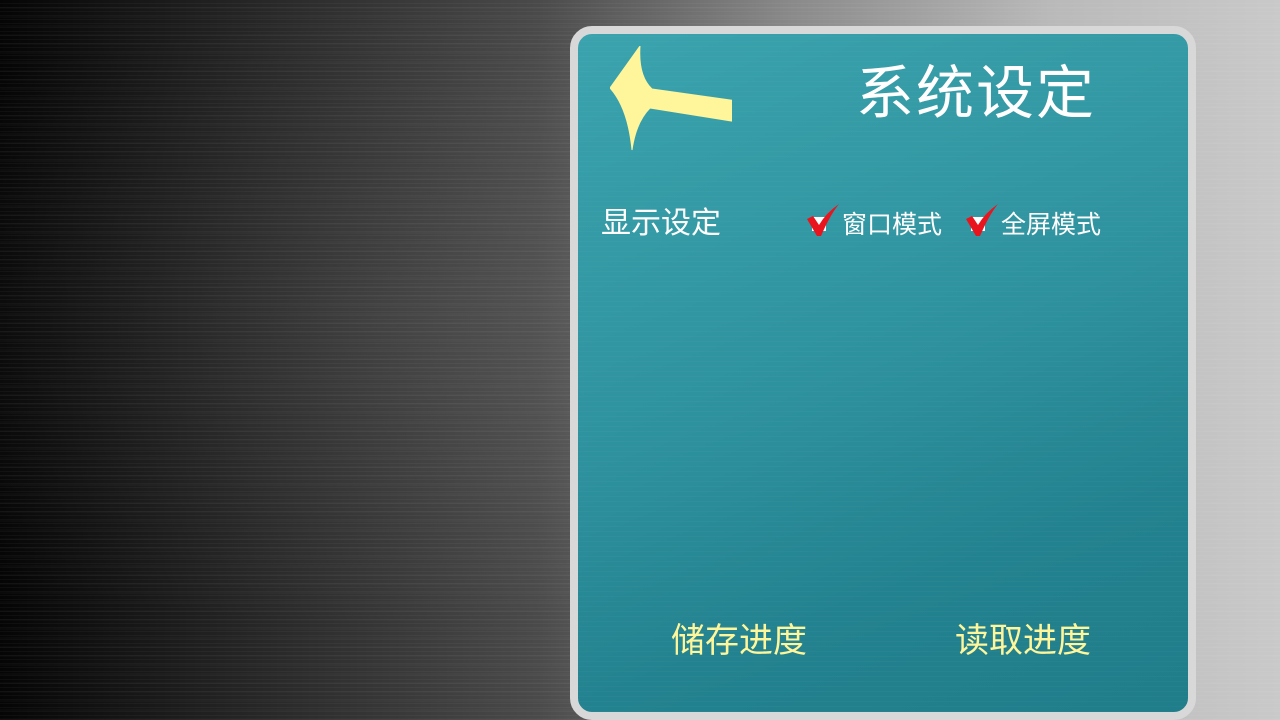 The height and width of the screenshot is (720, 1280). Describe the element at coordinates (671, 98) in the screenshot. I see `arrow-left-icon` at that location.